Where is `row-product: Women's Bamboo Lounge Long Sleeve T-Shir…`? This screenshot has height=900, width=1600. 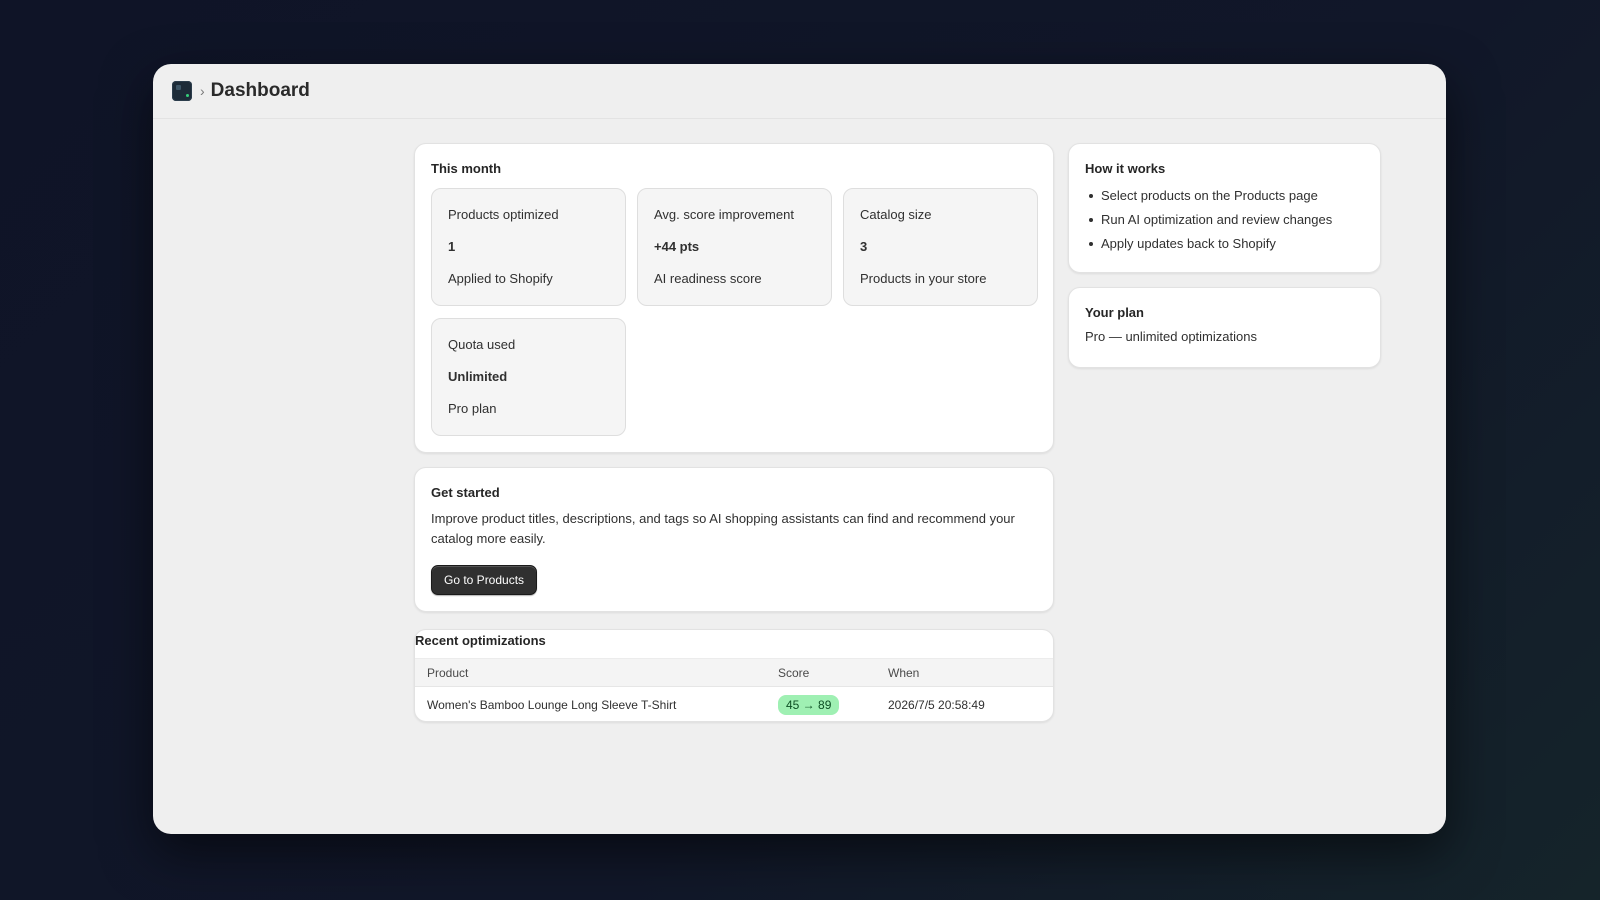
row-product: Women's Bamboo Lounge Long Sleeve T-Shir… is located at coordinates (552, 704).